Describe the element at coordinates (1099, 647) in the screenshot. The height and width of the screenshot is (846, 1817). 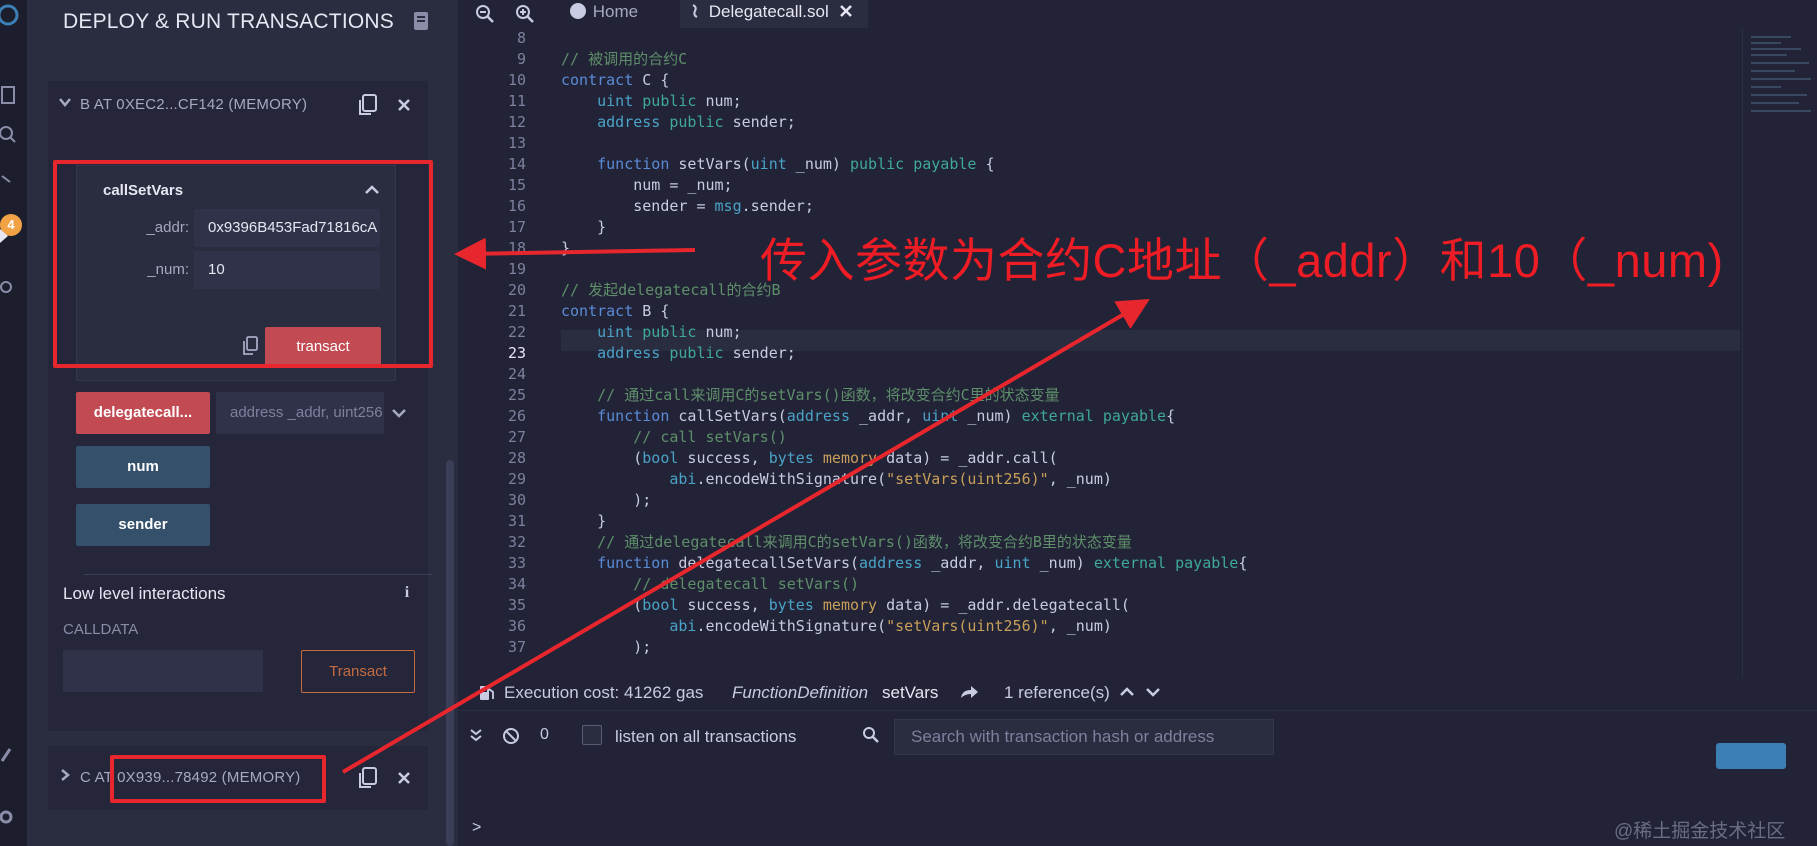
I see `code-line: 37 );` at that location.